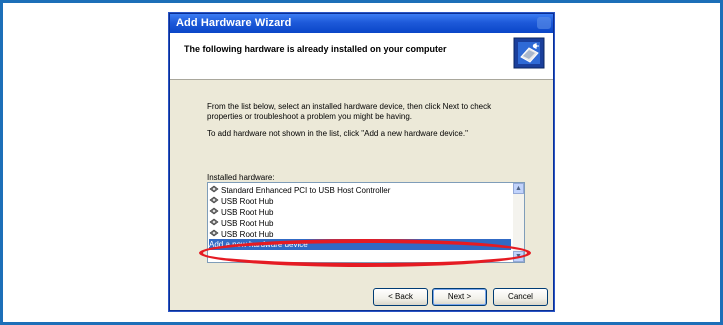 The width and height of the screenshot is (723, 325). Describe the element at coordinates (400, 297) in the screenshot. I see `back-button: < Back` at that location.